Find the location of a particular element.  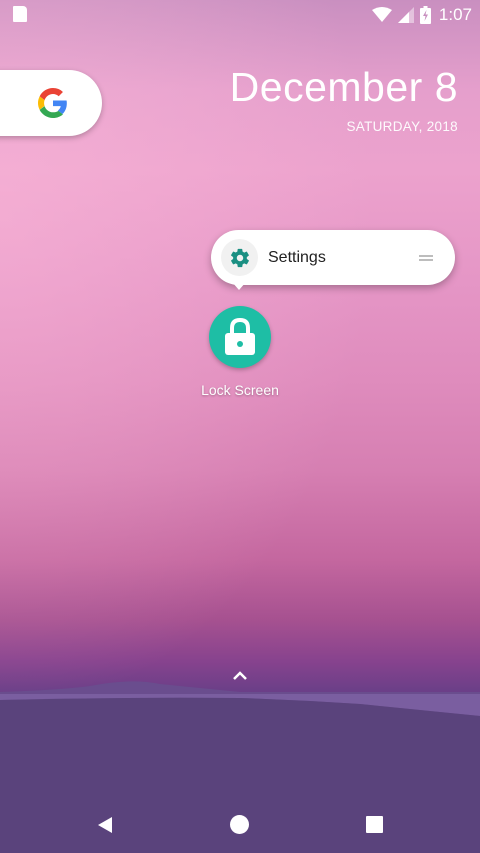

chevron-up-icon is located at coordinates (240, 675).